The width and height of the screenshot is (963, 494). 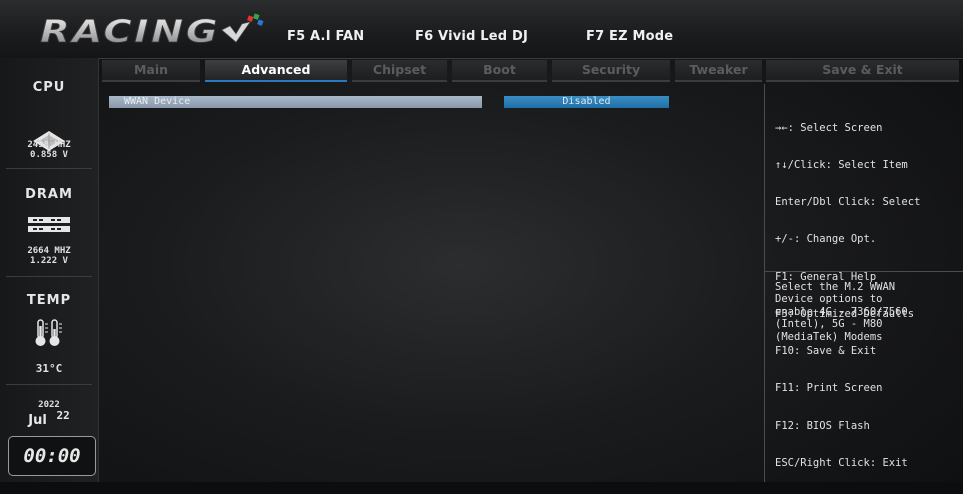 I want to click on setting-wwan-device-label: WWAN Device, so click(x=295, y=102).